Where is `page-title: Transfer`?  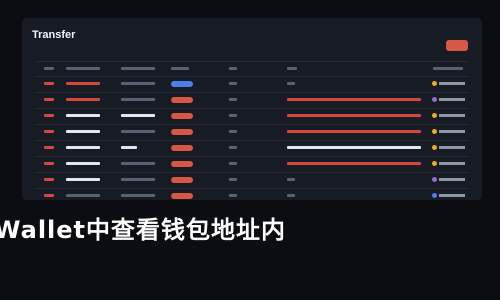 page-title: Transfer is located at coordinates (54, 35).